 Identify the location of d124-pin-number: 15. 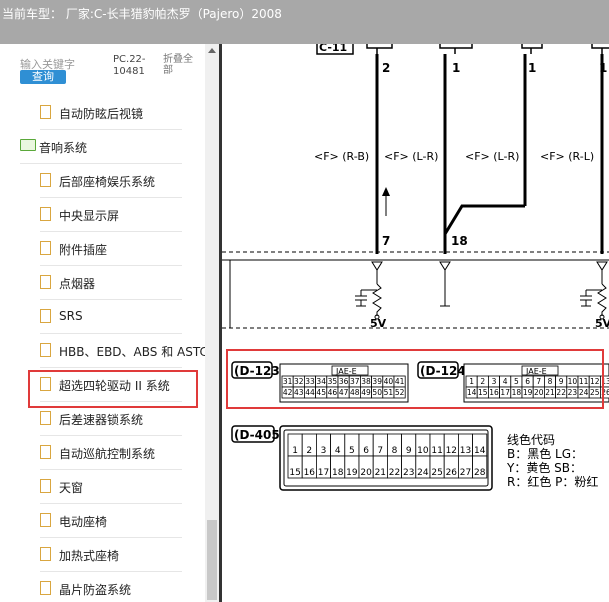
(483, 392).